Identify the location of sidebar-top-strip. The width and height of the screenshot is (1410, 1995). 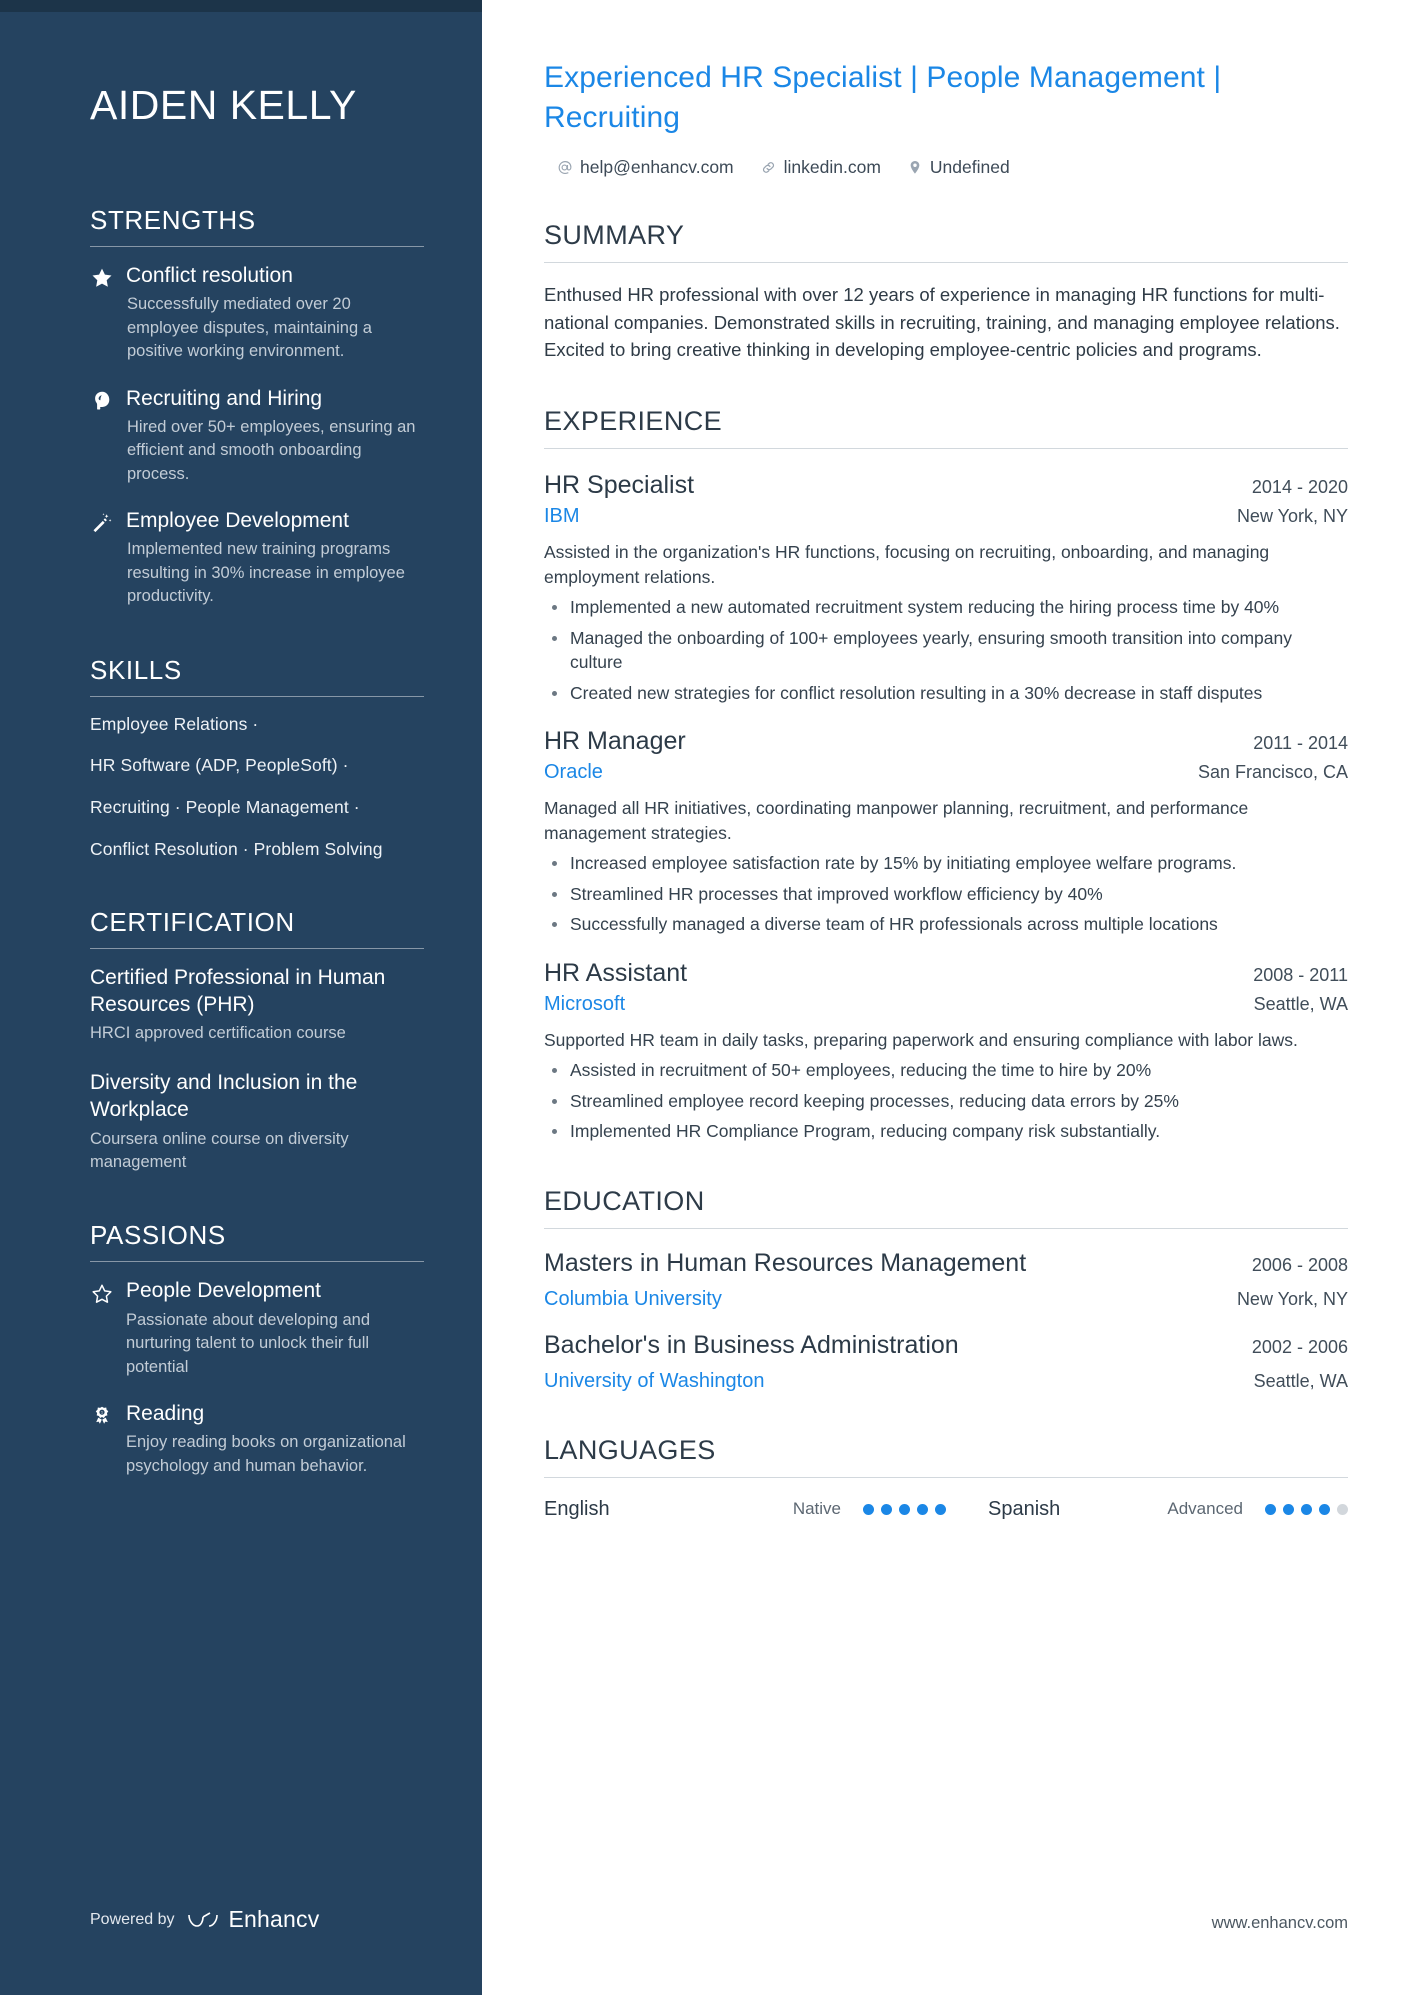
(241, 6).